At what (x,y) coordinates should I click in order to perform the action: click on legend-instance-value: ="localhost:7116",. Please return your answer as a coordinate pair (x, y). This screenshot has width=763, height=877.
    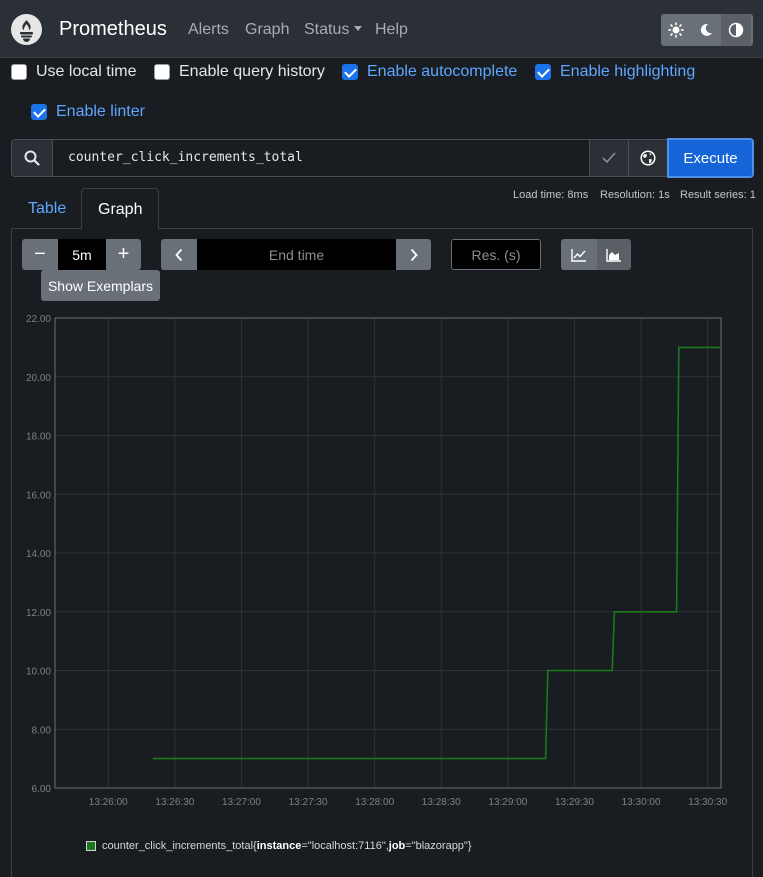
    Looking at the image, I should click on (345, 846).